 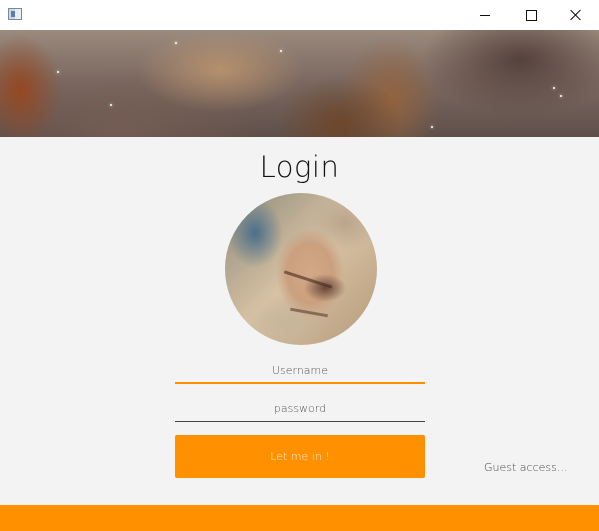 What do you see at coordinates (299, 167) in the screenshot?
I see `page-title: Login` at bounding box center [299, 167].